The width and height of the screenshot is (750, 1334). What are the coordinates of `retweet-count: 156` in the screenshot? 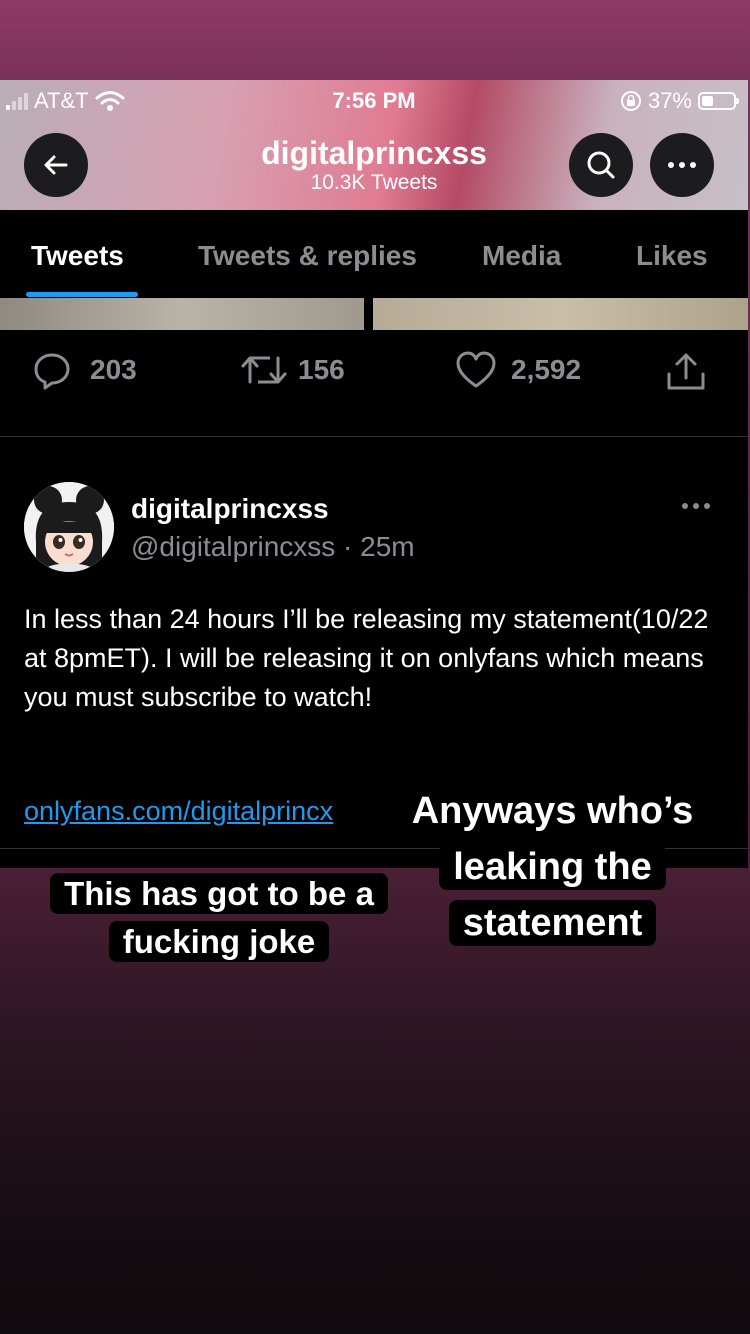 It's located at (321, 369).